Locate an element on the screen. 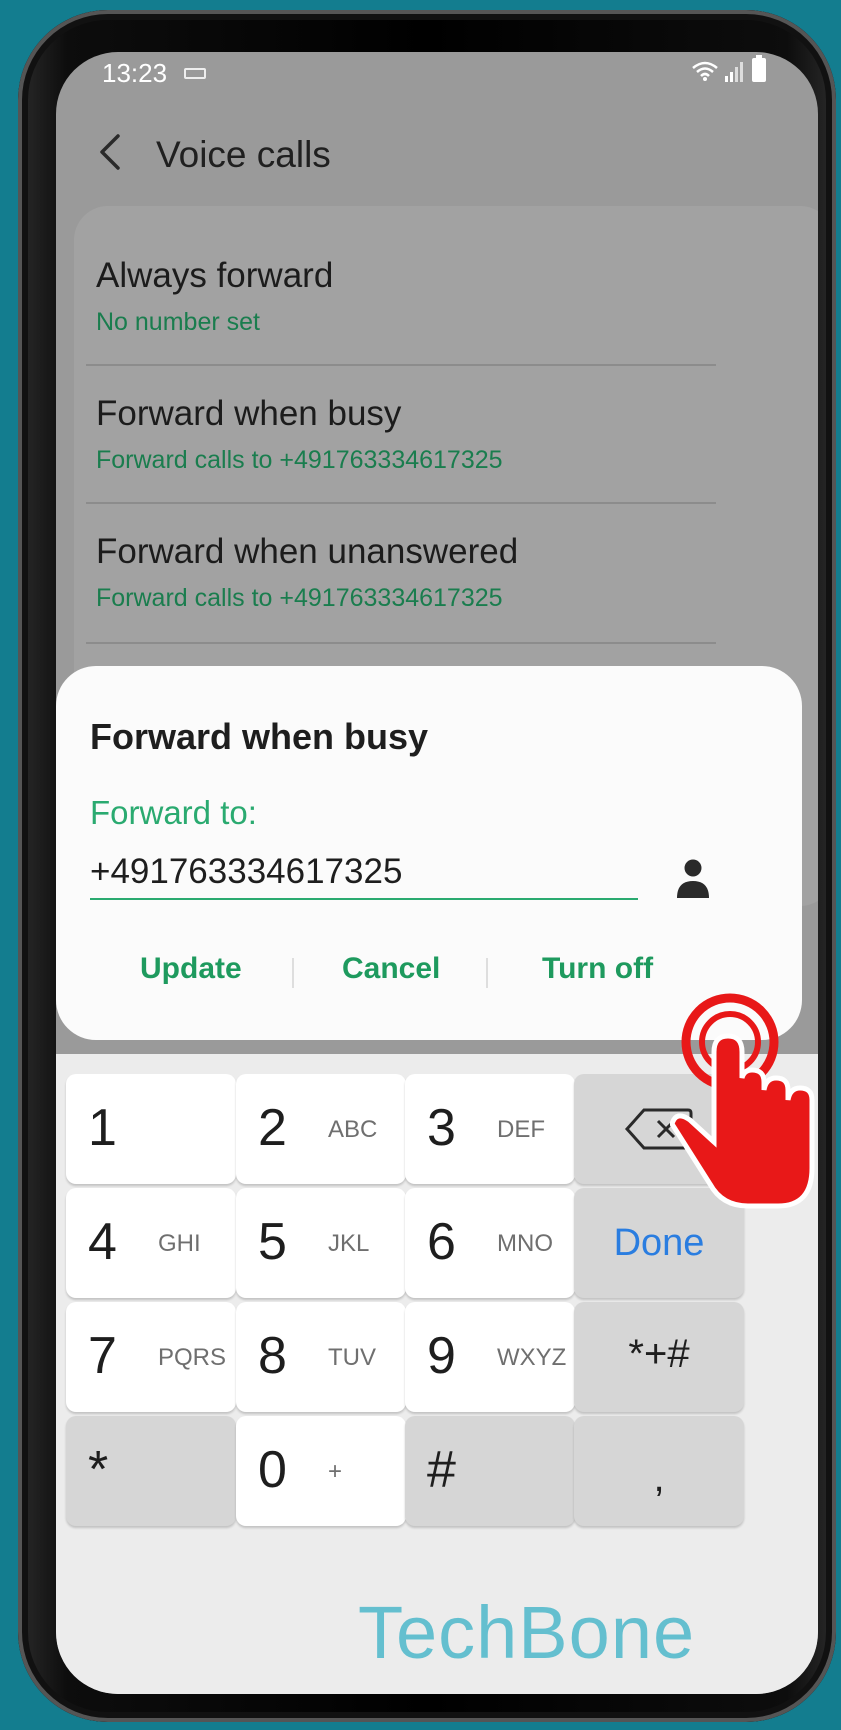  key-0: 0 + is located at coordinates (321, 1471).